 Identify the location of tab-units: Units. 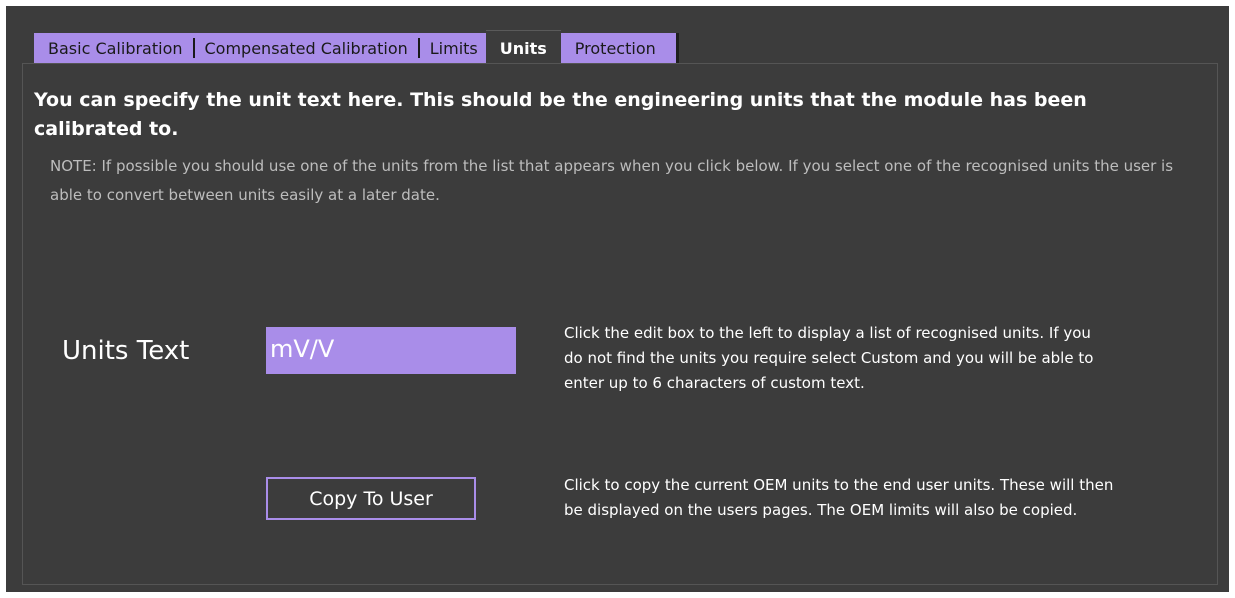
(523, 47).